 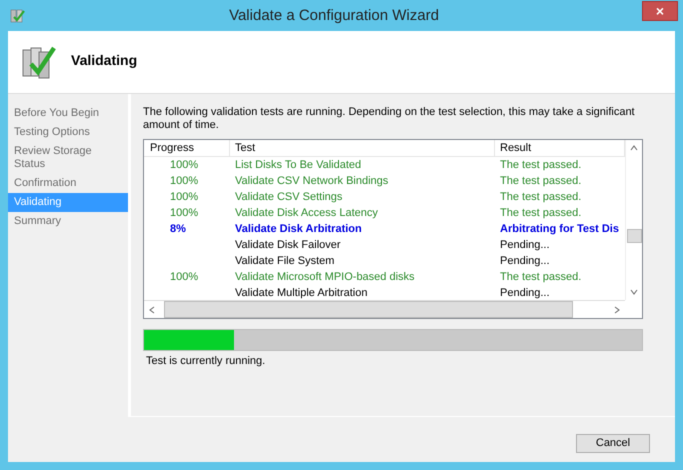 I want to click on test-cell-text: Validate Disk Arbitration, so click(x=298, y=229).